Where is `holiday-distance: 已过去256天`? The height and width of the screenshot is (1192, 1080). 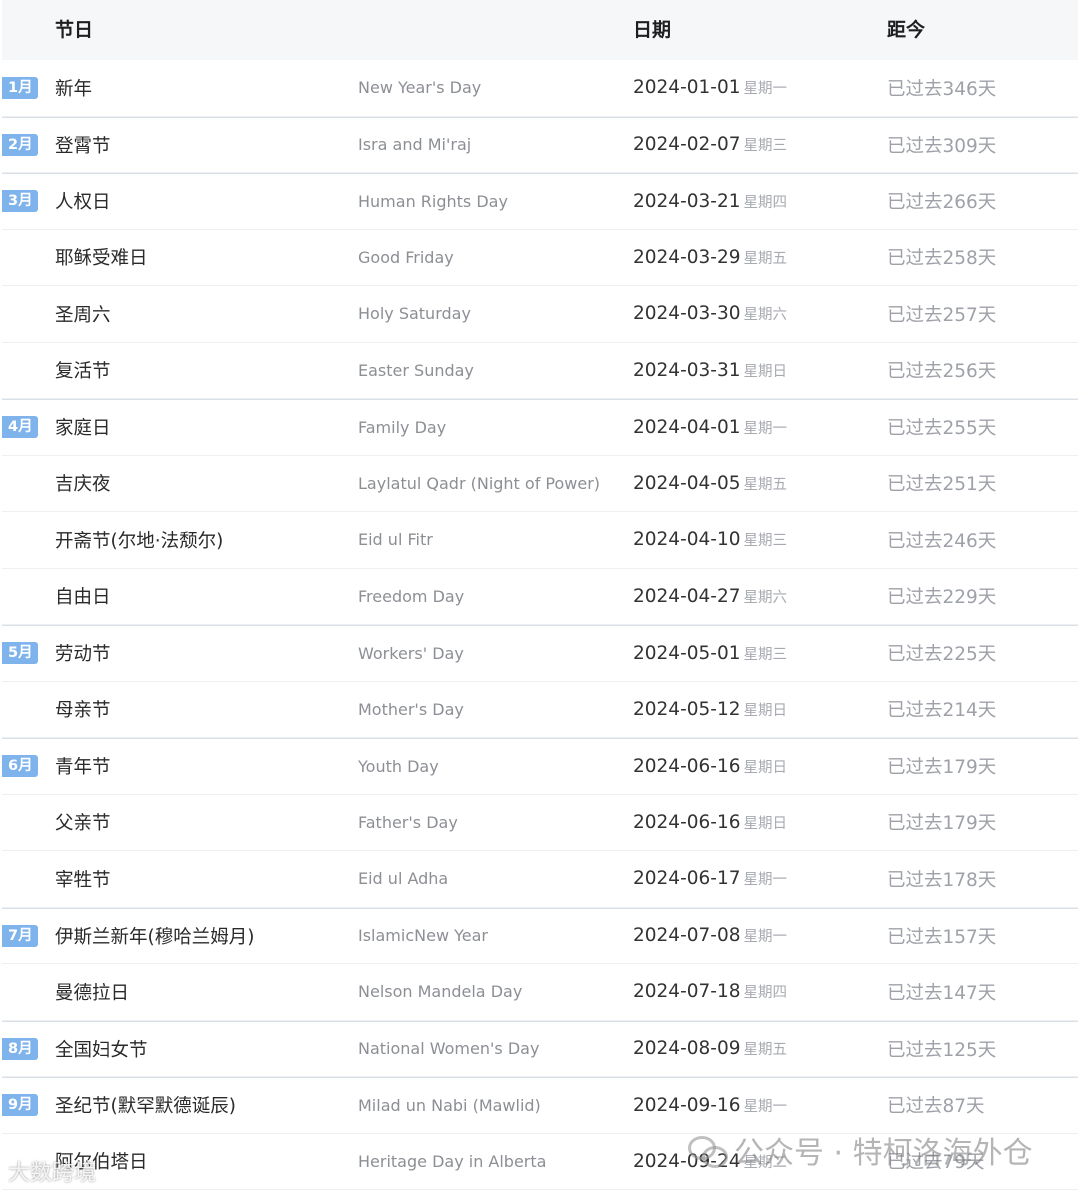
holiday-distance: 已过去256天 is located at coordinates (942, 372).